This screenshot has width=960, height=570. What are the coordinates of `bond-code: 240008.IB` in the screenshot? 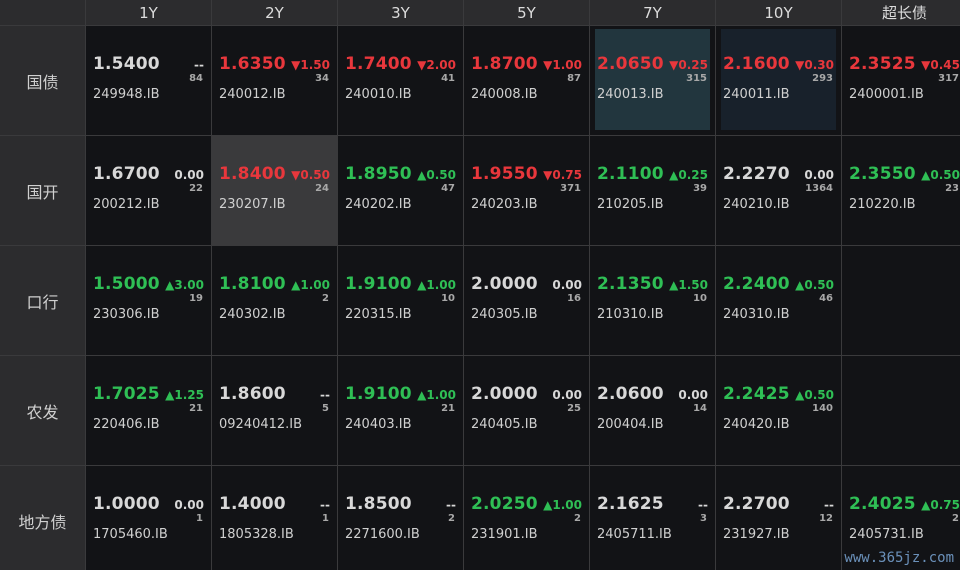 It's located at (504, 94).